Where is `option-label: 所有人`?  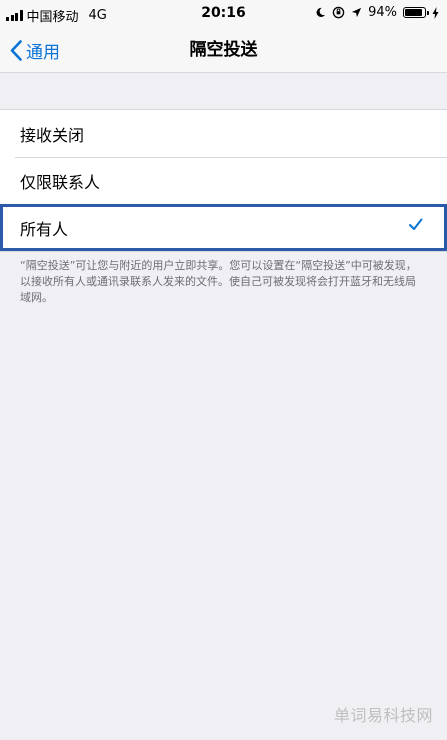 option-label: 所有人 is located at coordinates (44, 229).